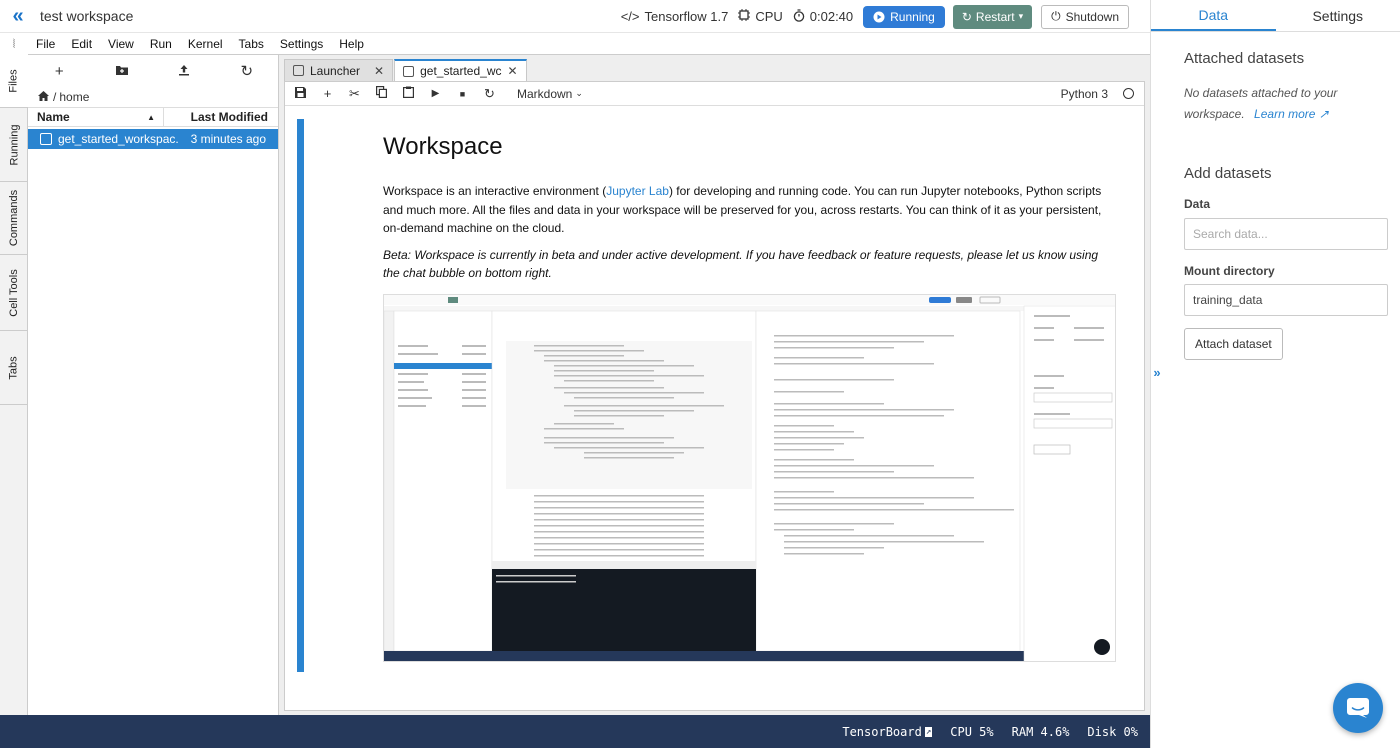 Image resolution: width=1400 pixels, height=748 pixels. Describe the element at coordinates (14, 81) in the screenshot. I see `tab-files: Files` at that location.